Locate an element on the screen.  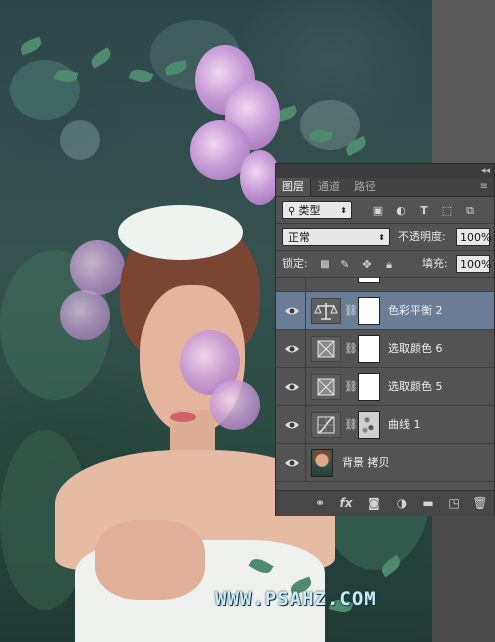
filter-pixel-icon: ▣ is located at coordinates (378, 211).